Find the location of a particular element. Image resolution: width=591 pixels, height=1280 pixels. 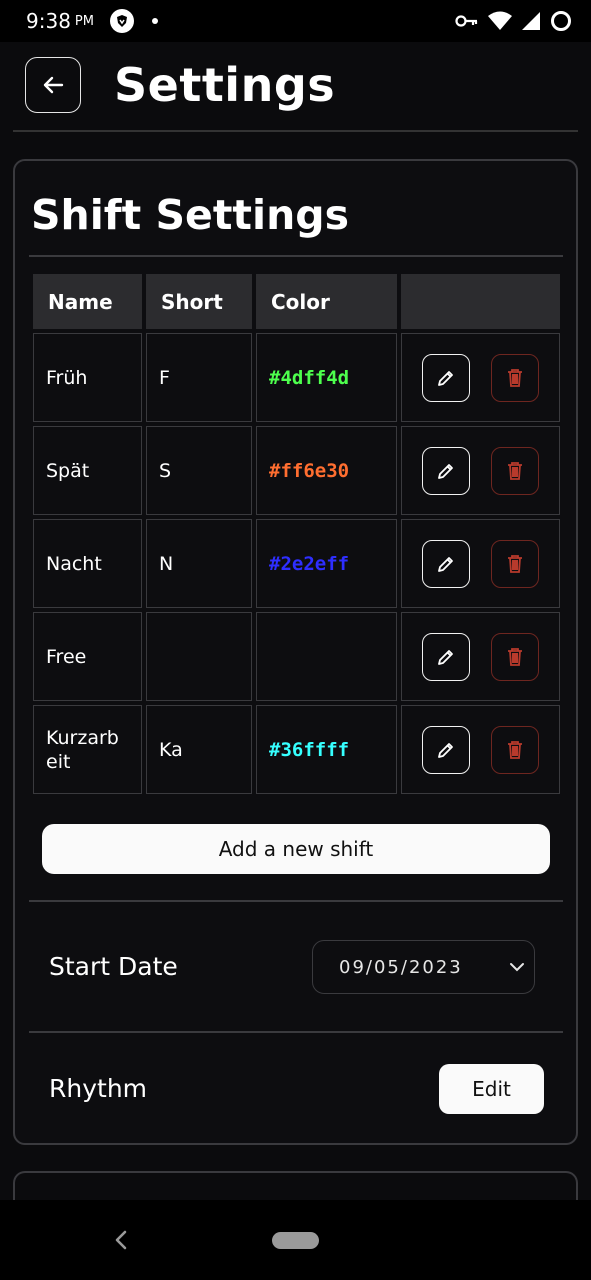

start-date-value: 09/05/2023 is located at coordinates (401, 967).